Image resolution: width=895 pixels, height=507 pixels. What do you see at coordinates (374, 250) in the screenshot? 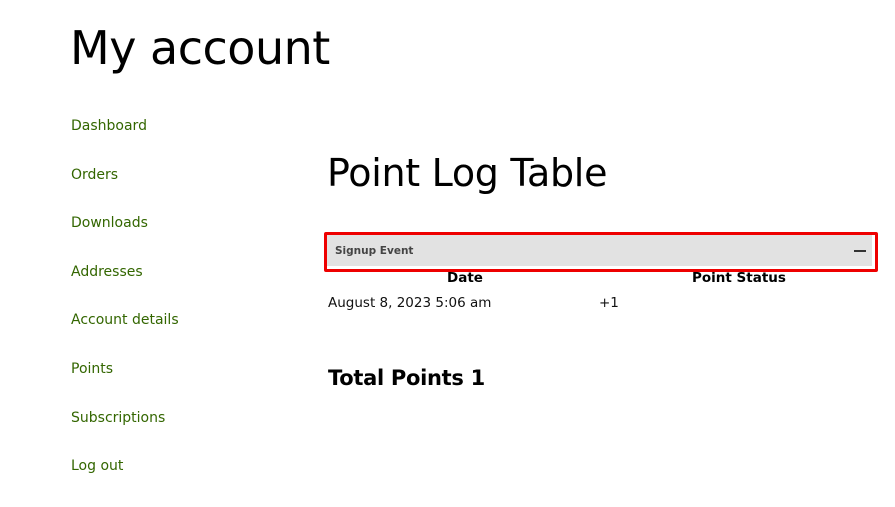
I see `accordion-label: Signup Event` at bounding box center [374, 250].